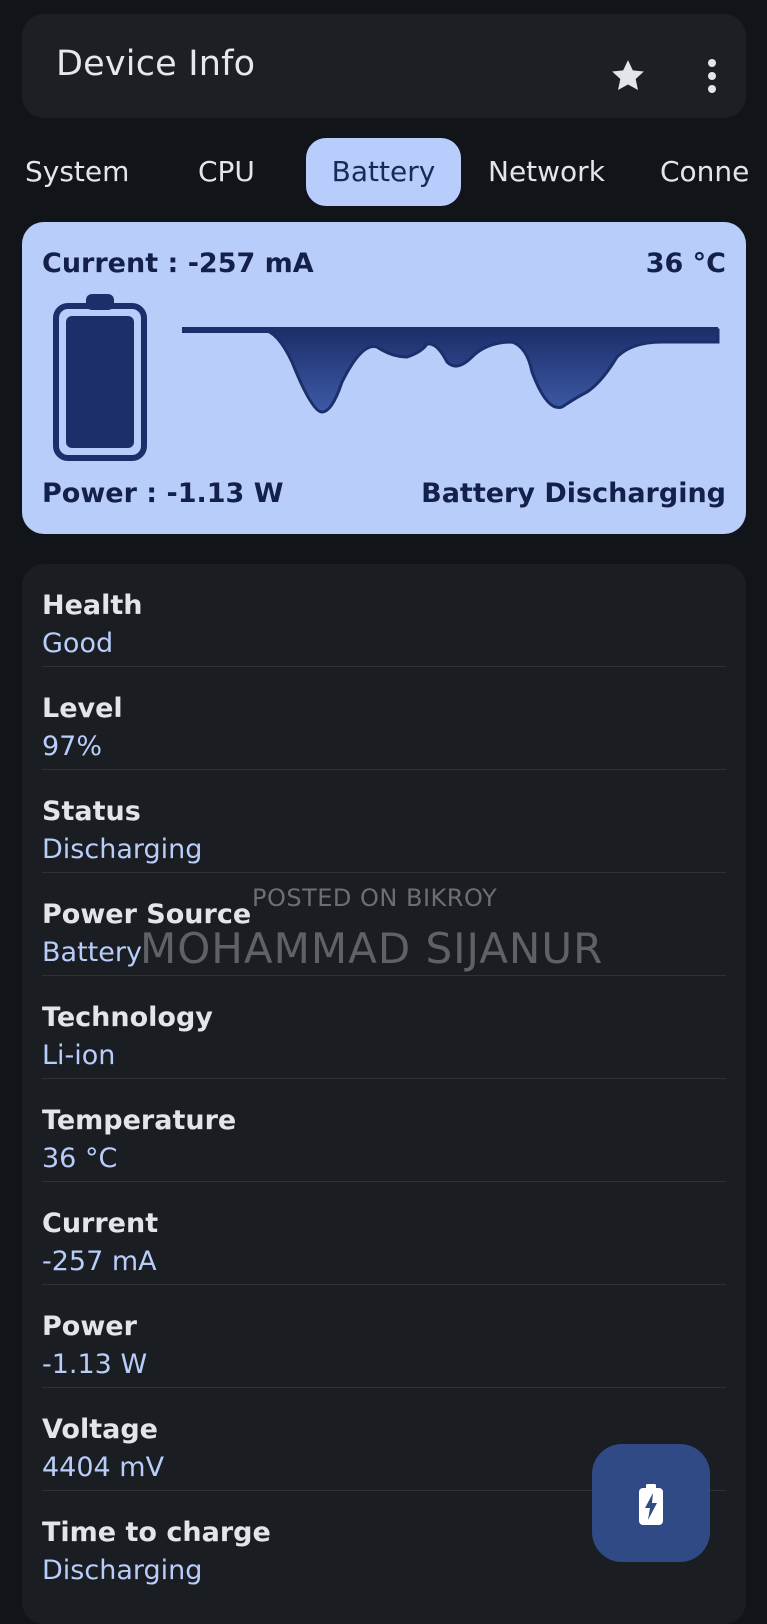  I want to click on battery-icon, so click(100, 377).